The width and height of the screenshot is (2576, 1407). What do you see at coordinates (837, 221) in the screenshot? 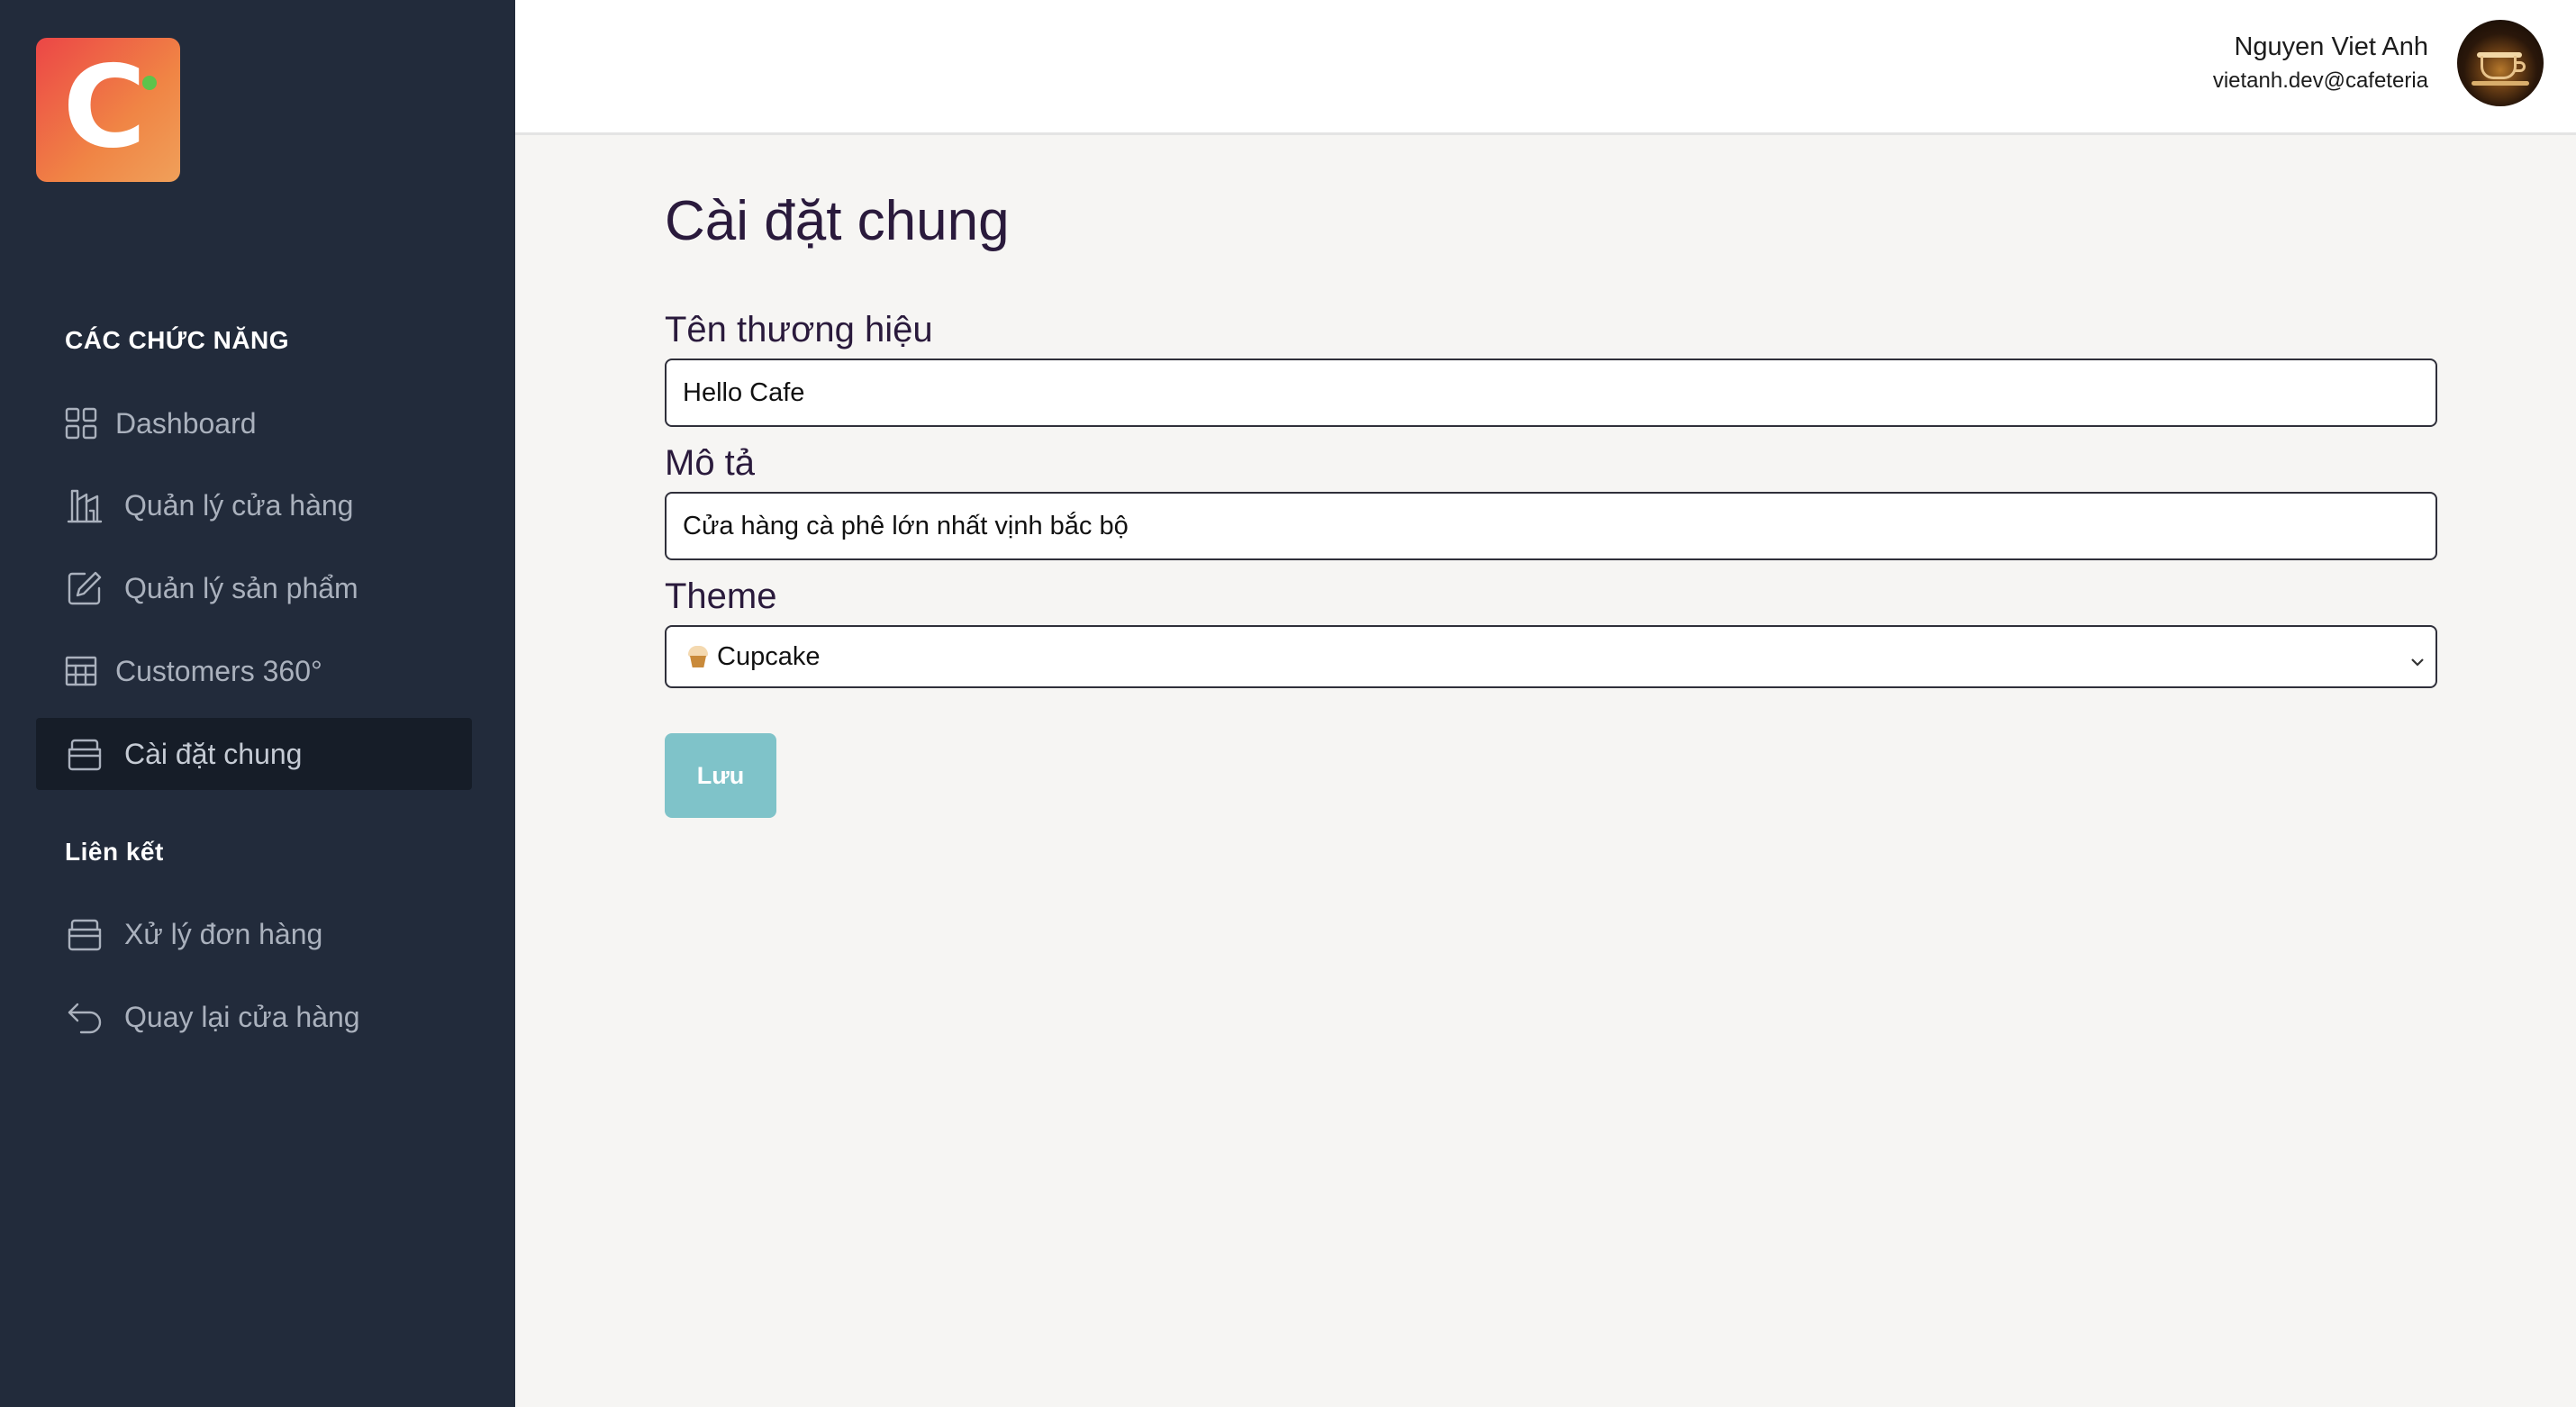
I see `page-title: Cài đặt chung` at bounding box center [837, 221].